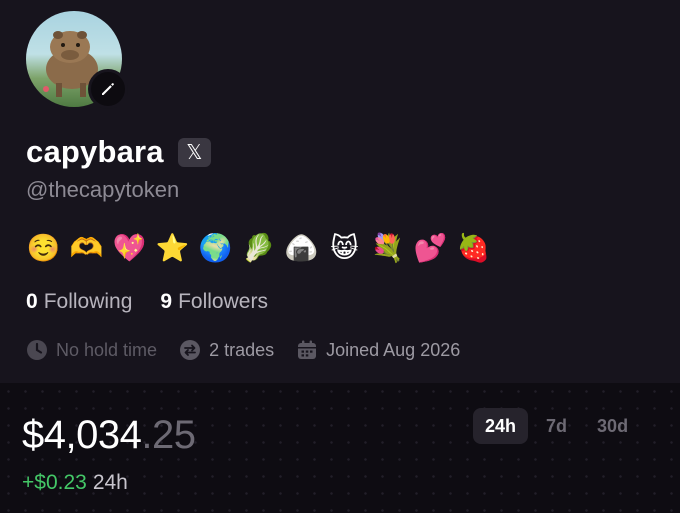  I want to click on clock-icon, so click(37, 350).